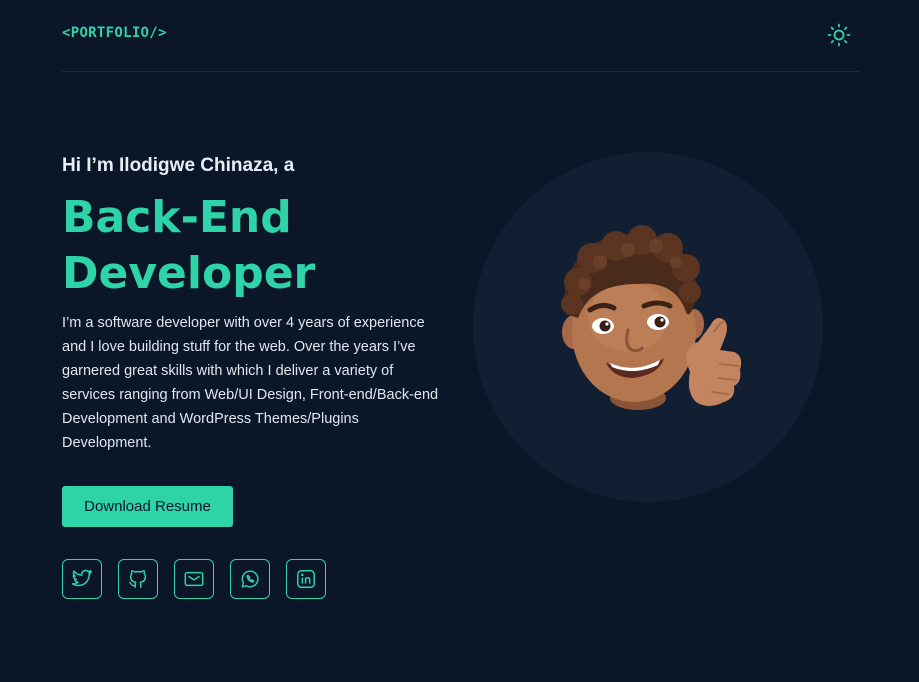 This screenshot has width=919, height=682. I want to click on memoji-thumbs-up-avatar, so click(651, 317).